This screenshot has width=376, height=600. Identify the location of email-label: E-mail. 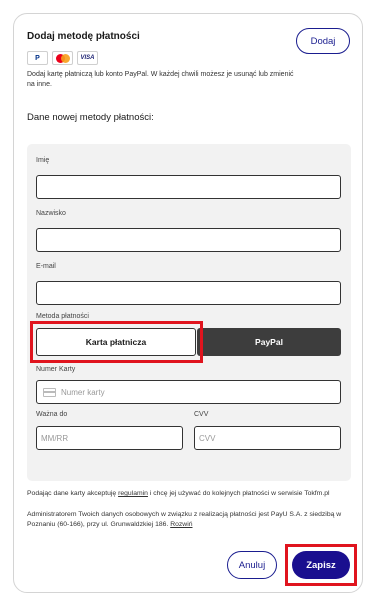
(46, 266).